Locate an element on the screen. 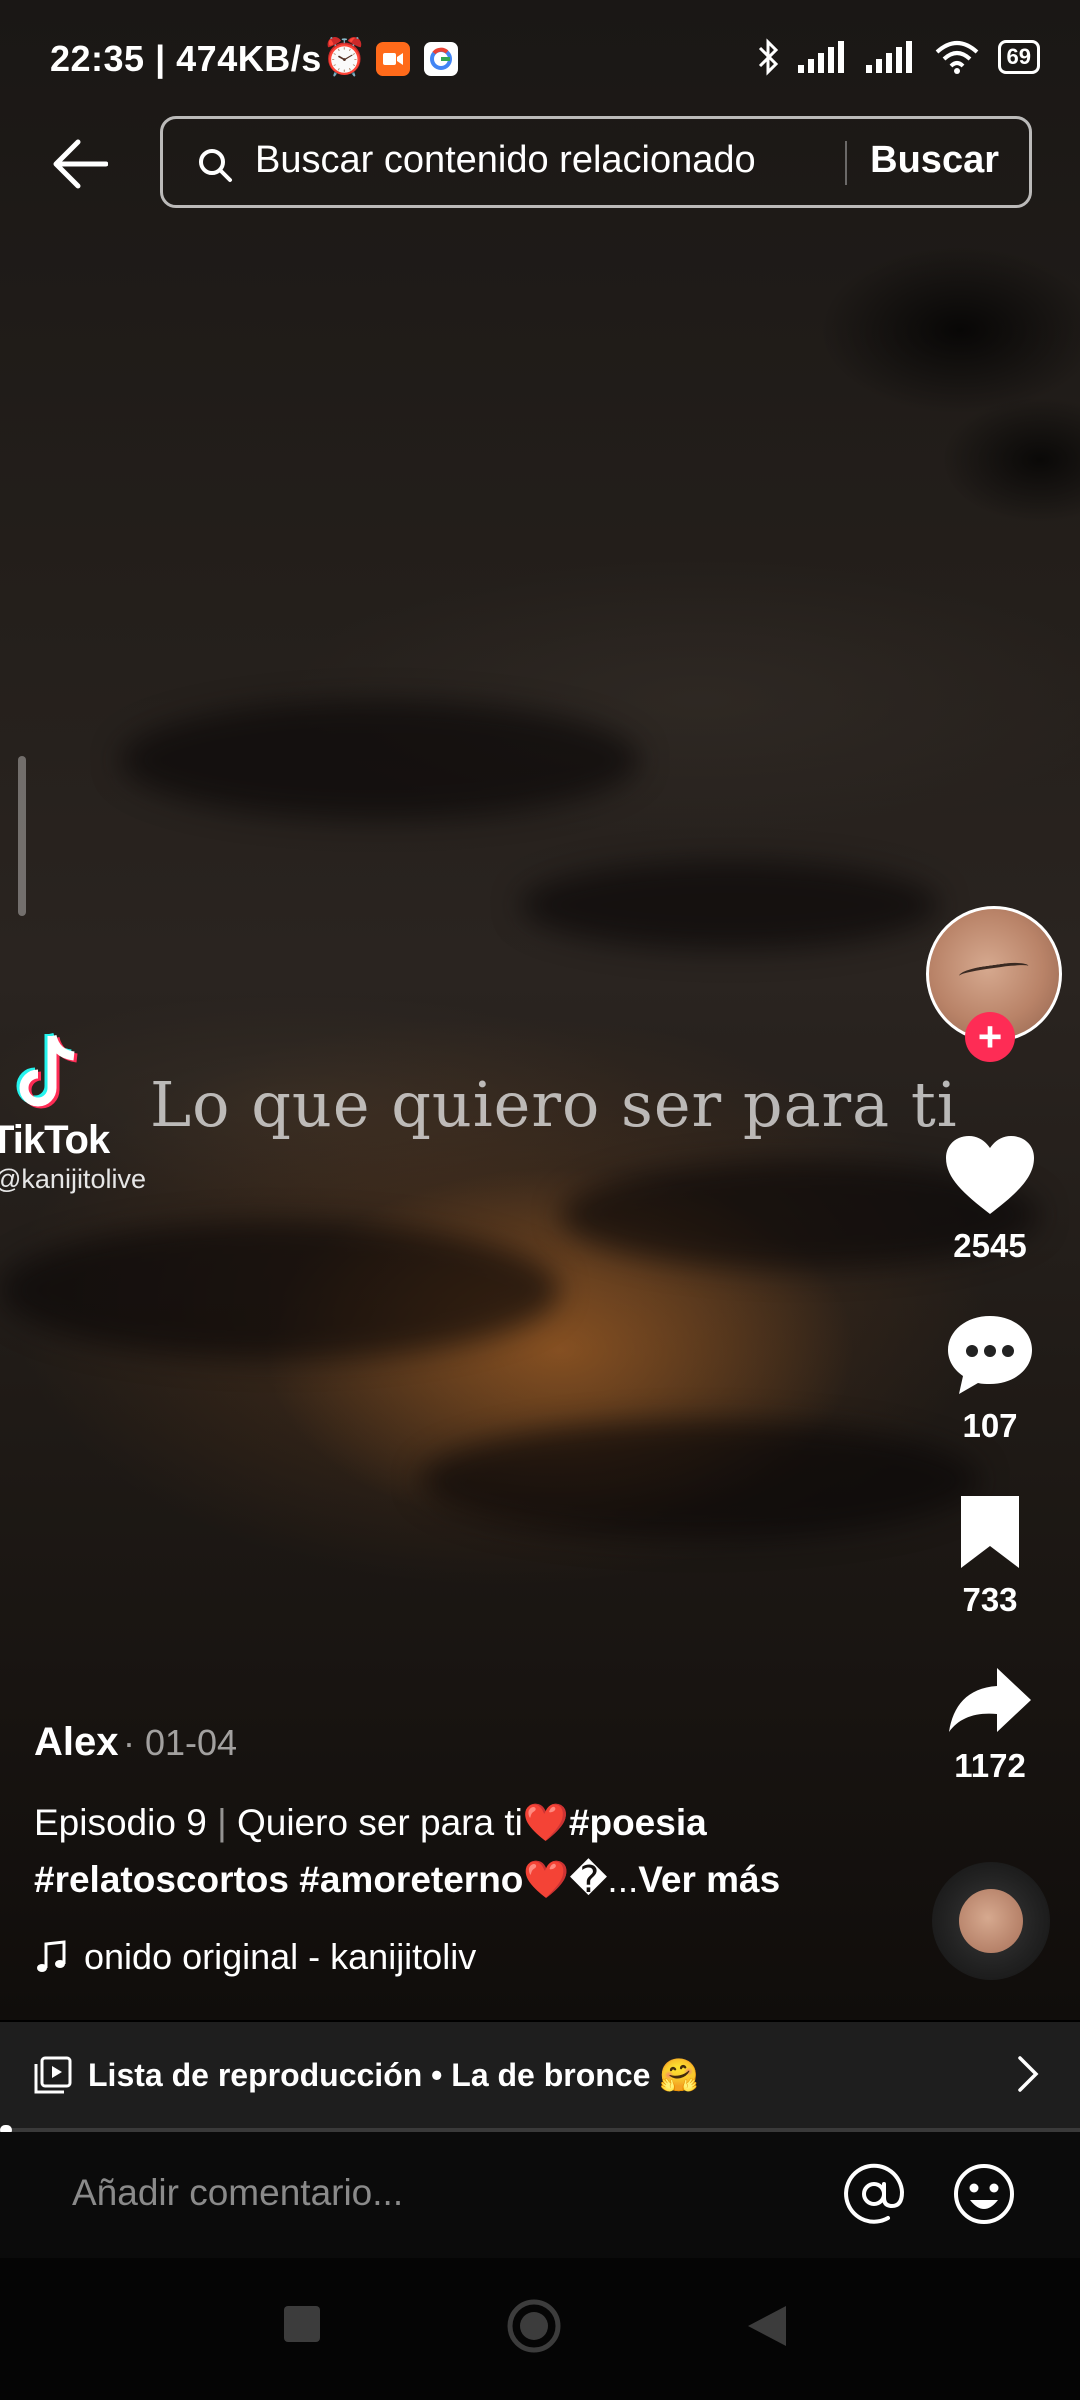  top-bar: Buscar contenido relacionado Buscar is located at coordinates (540, 166).